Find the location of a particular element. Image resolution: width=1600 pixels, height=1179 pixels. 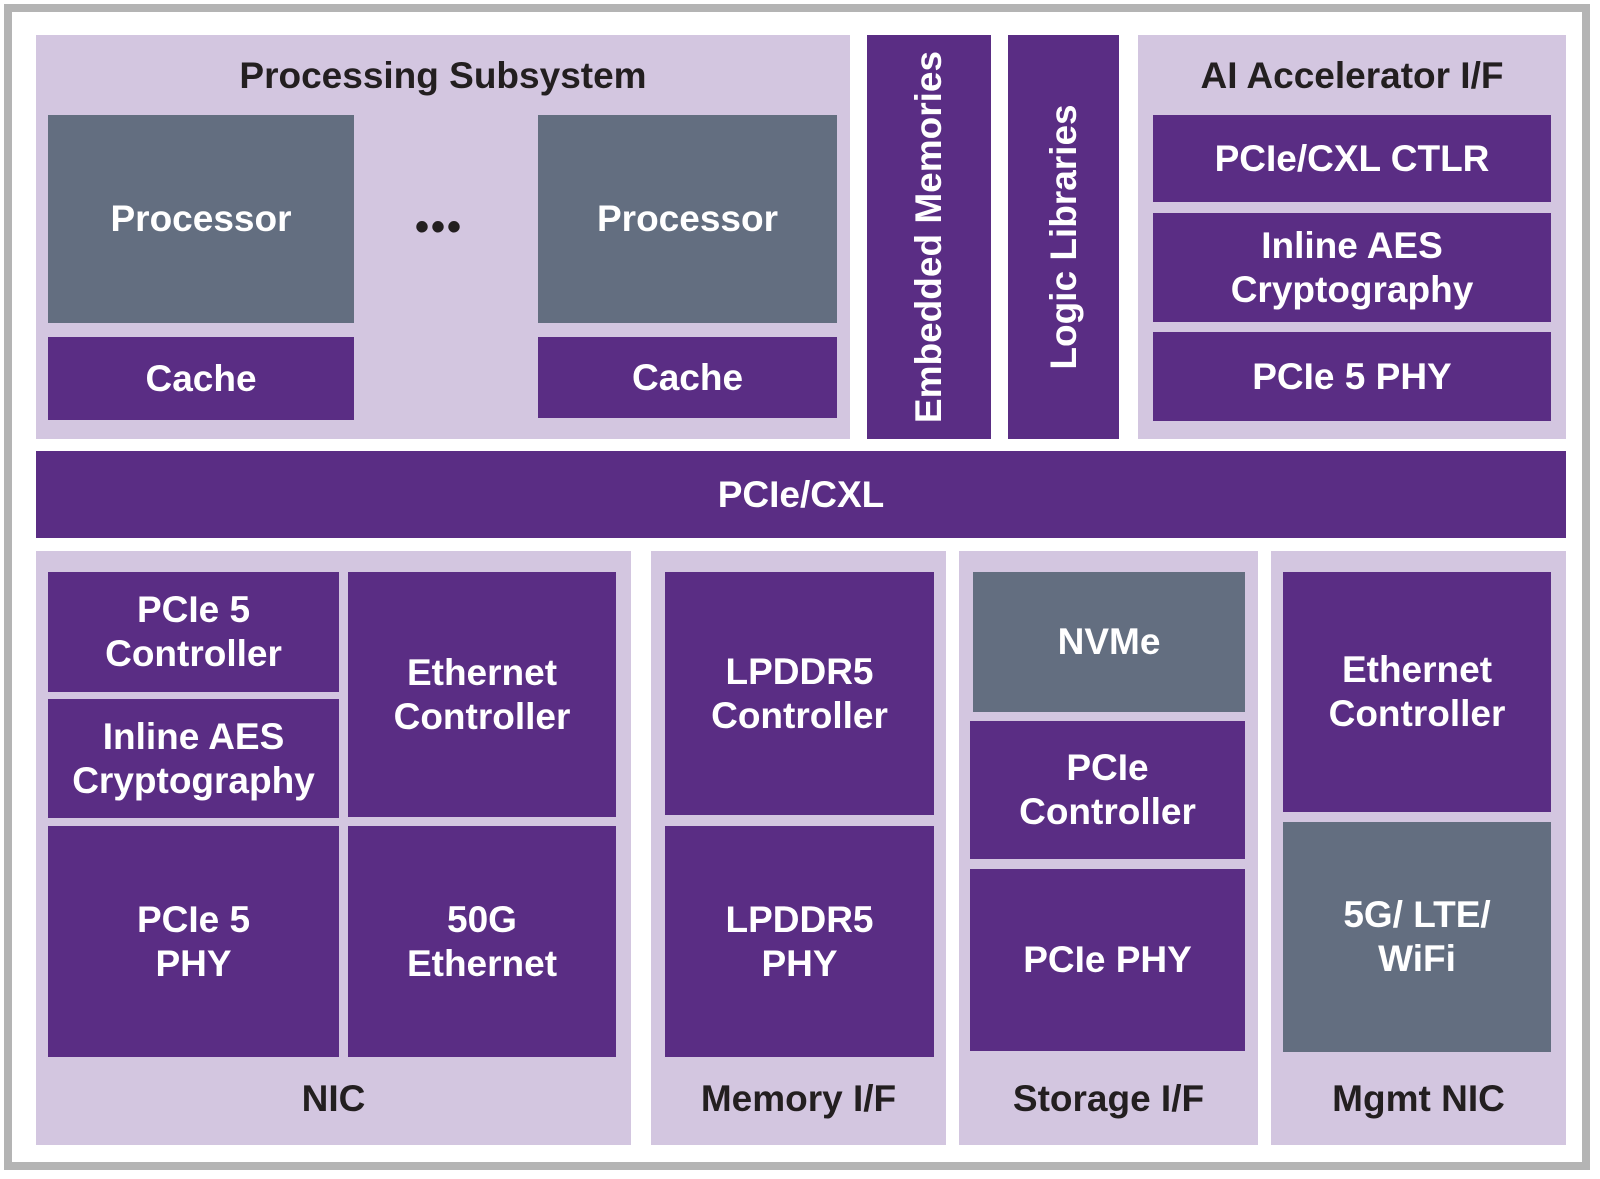

logic-libraries-block: Logic Libraries is located at coordinates (1063, 237).